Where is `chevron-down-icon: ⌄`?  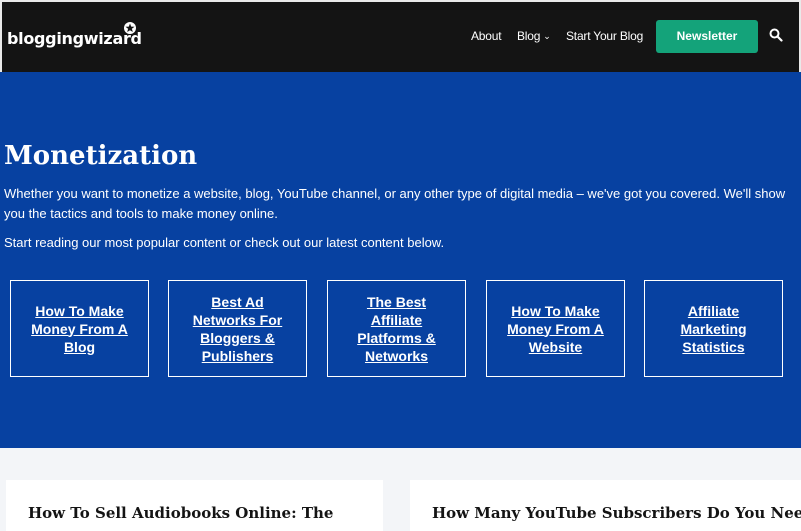
chevron-down-icon: ⌄ is located at coordinates (547, 36).